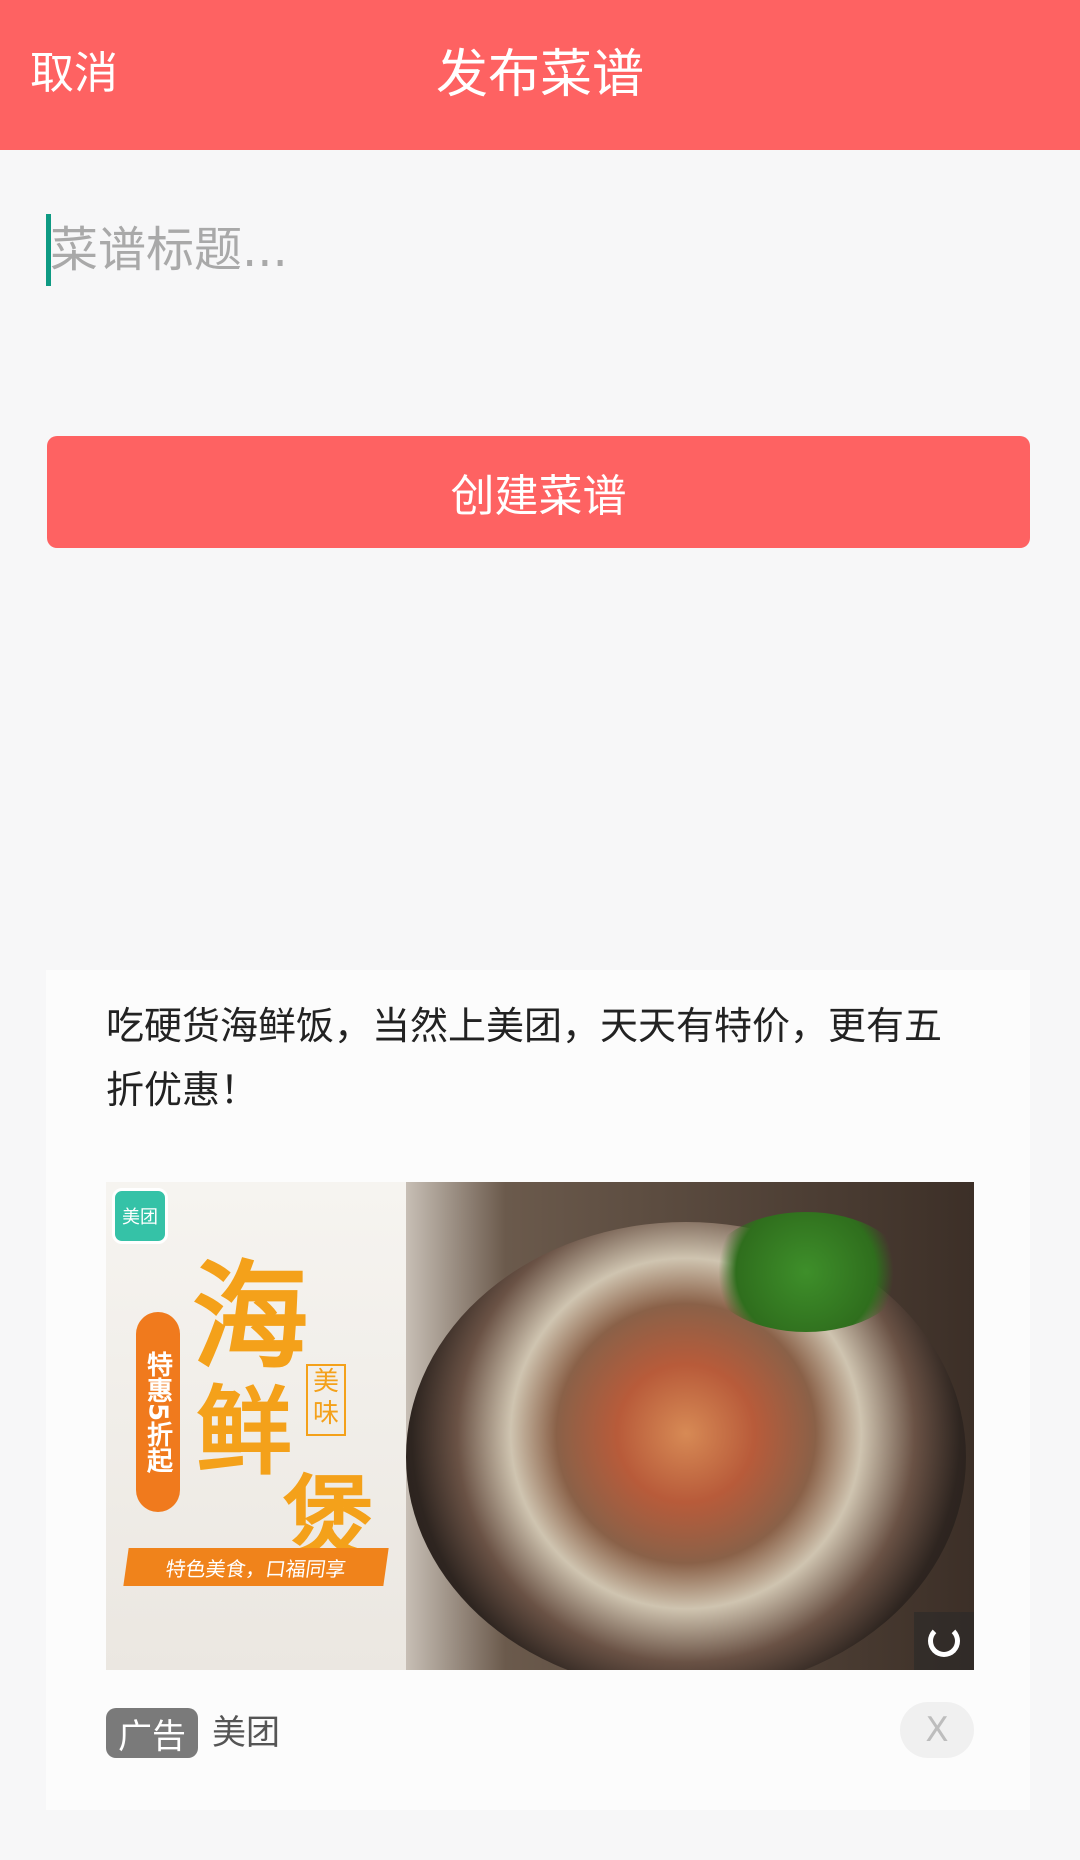 Image resolution: width=1080 pixels, height=1860 pixels. I want to click on create-recipe-button: 创建菜谱, so click(538, 492).